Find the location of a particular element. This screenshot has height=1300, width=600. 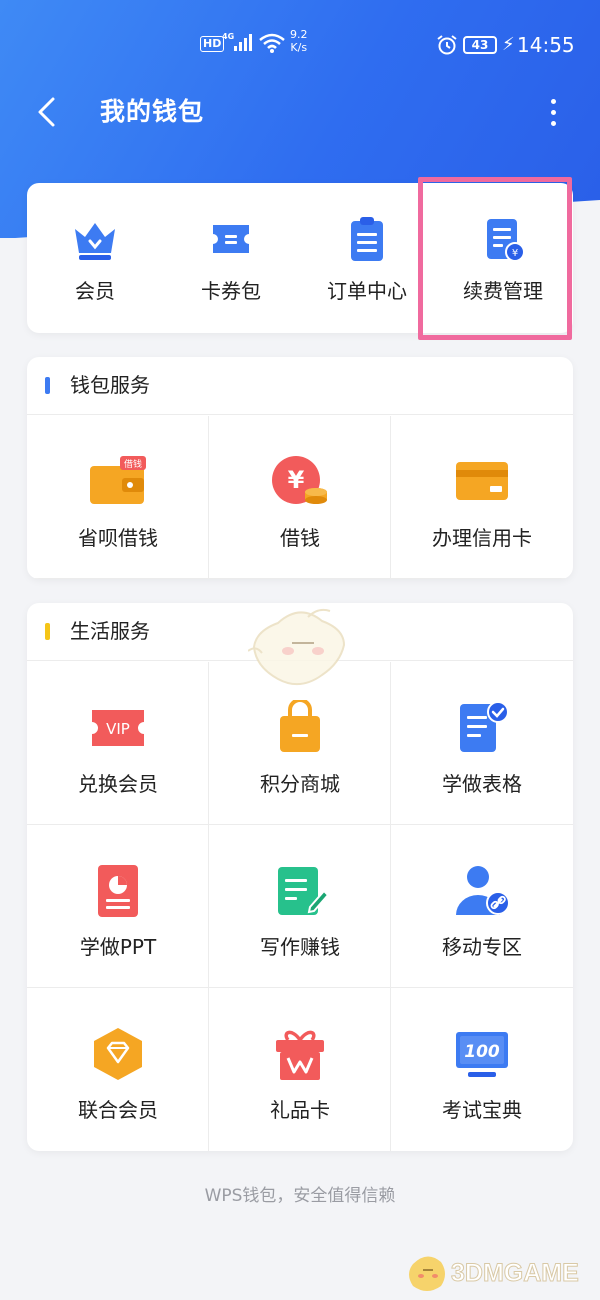

gift-box-icon is located at coordinates (300, 1055).